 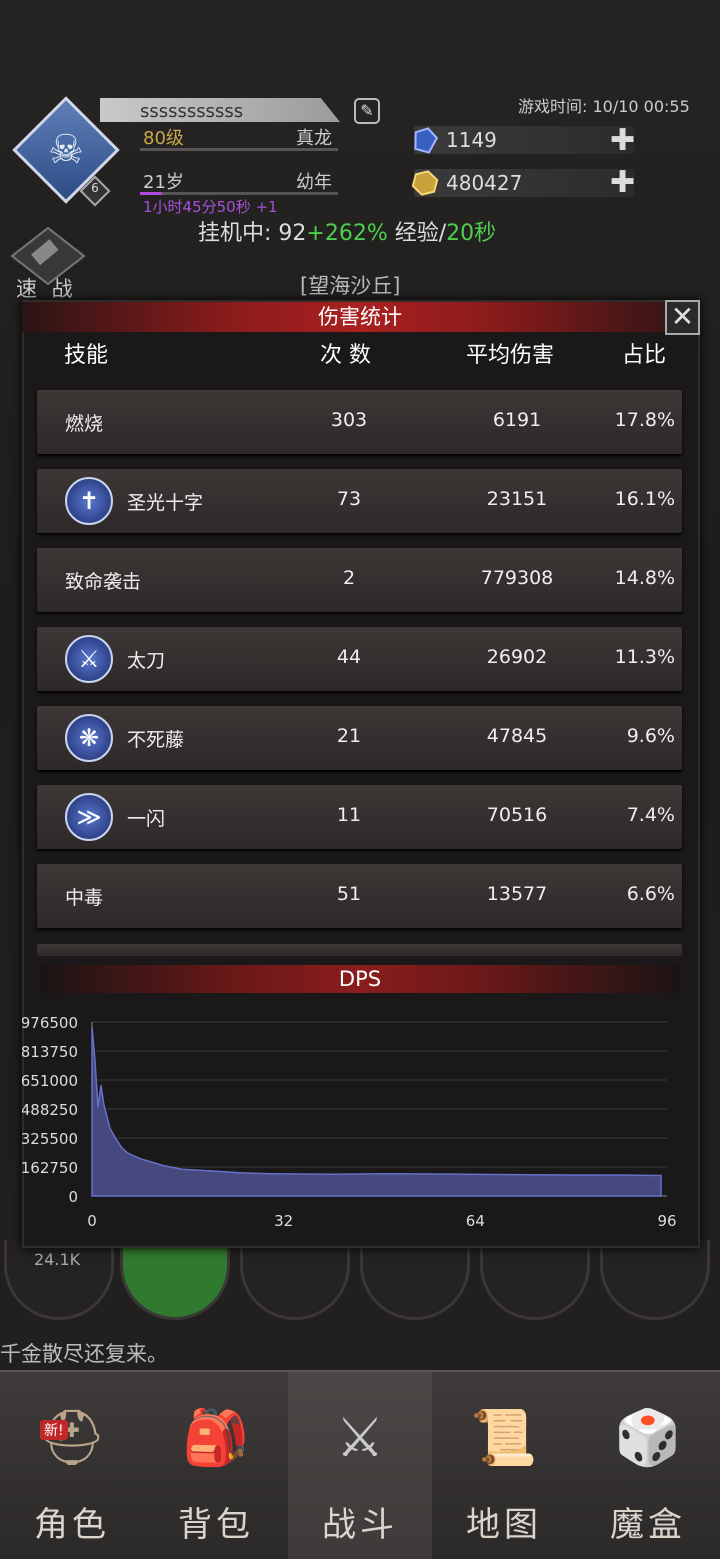 I want to click on table-row: ✝ 圣光十字 73 23151 16.1%, so click(x=359, y=501).